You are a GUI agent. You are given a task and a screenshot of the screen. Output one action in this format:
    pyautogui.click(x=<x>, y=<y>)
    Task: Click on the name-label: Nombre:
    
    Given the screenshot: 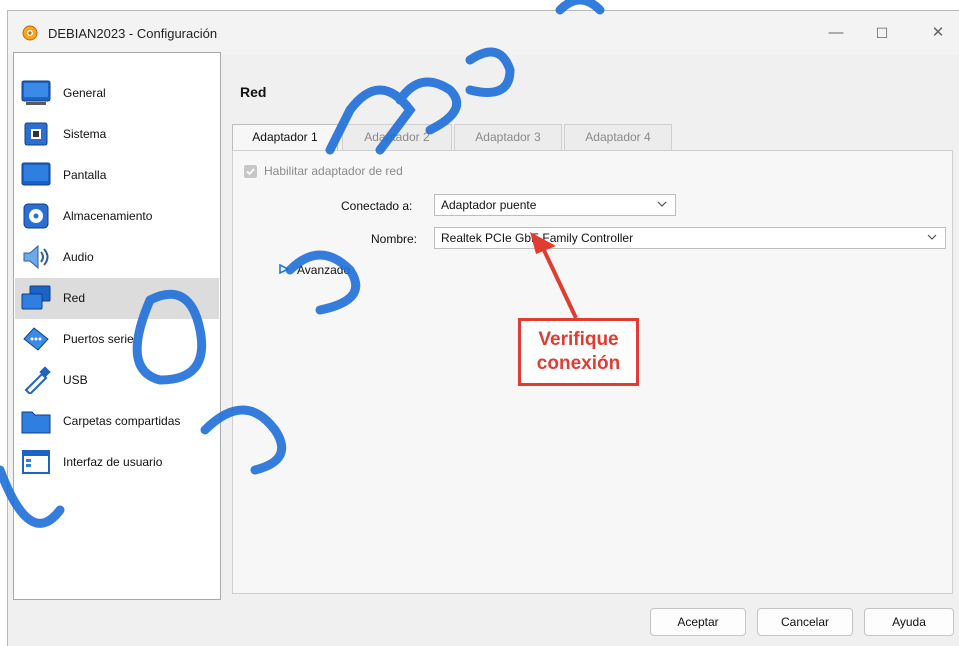 What is the action you would take?
    pyautogui.click(x=394, y=239)
    